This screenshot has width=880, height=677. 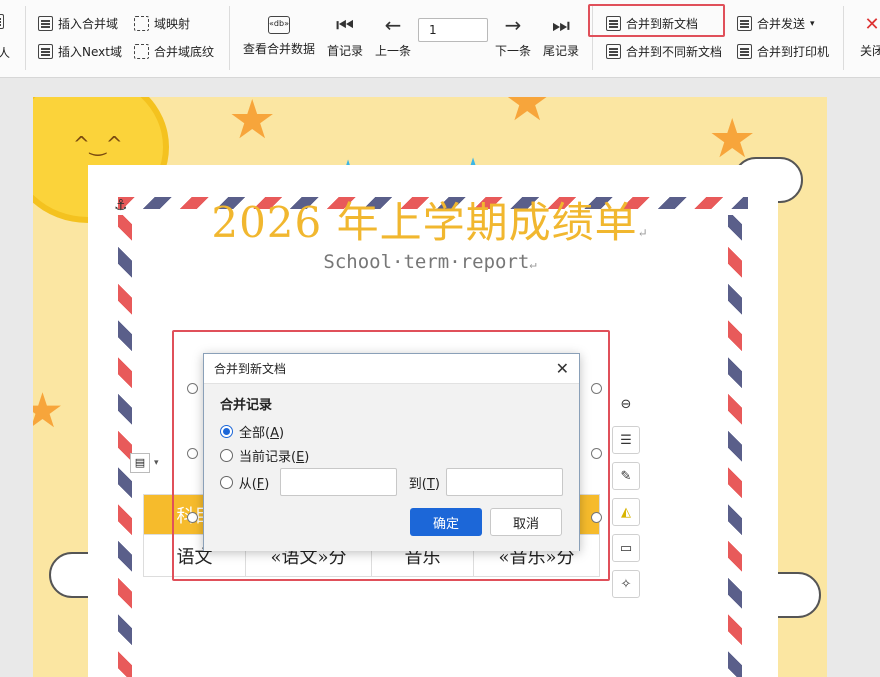 I want to click on fill-color-button: ◭, so click(x=626, y=512).